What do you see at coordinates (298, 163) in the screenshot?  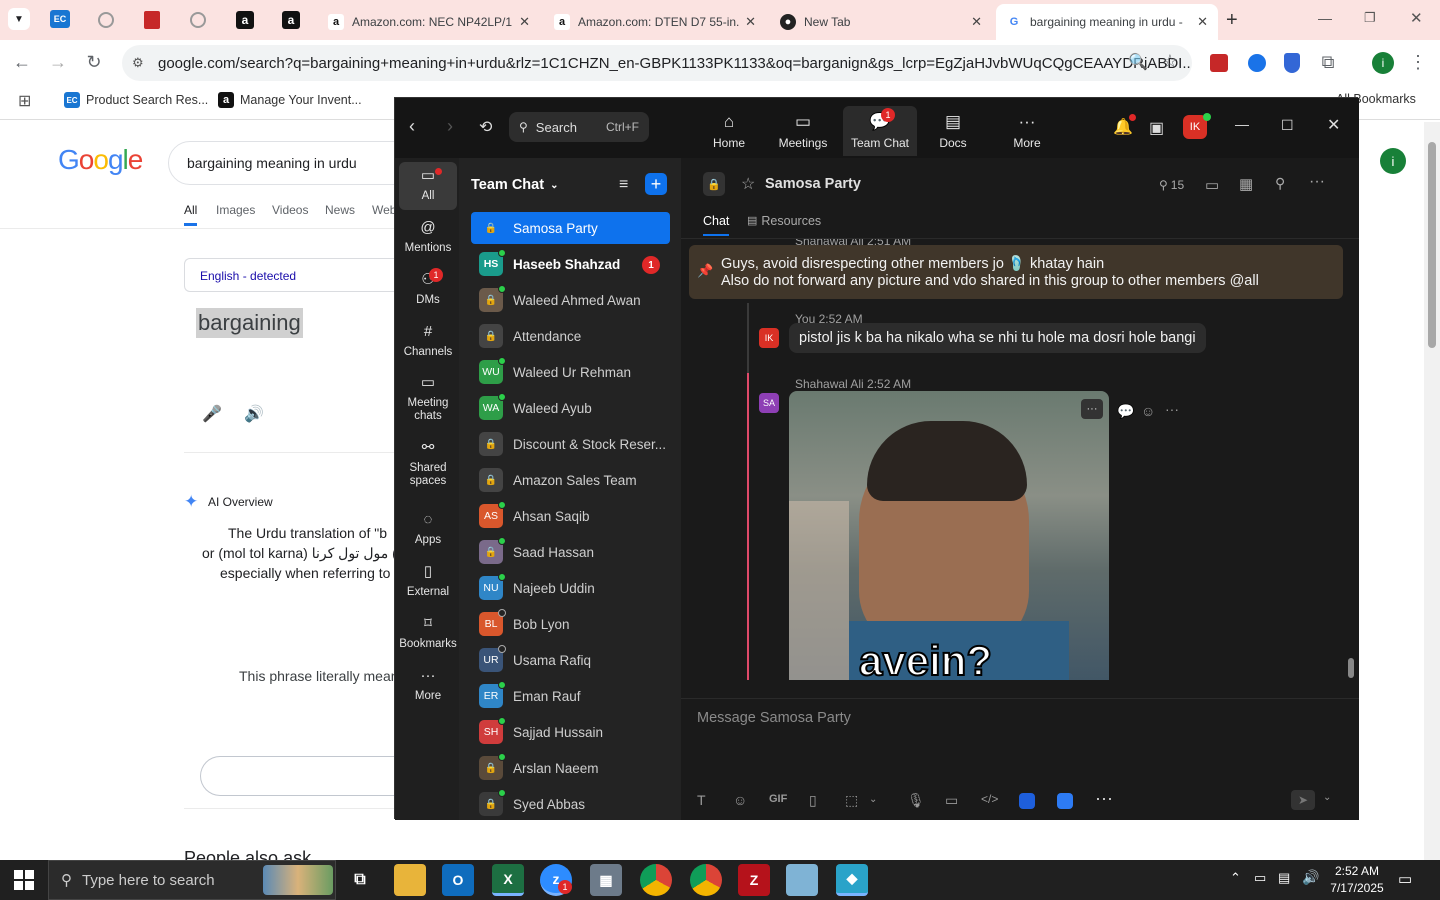 I see `google-search-input: bargaining meaning in urdu` at bounding box center [298, 163].